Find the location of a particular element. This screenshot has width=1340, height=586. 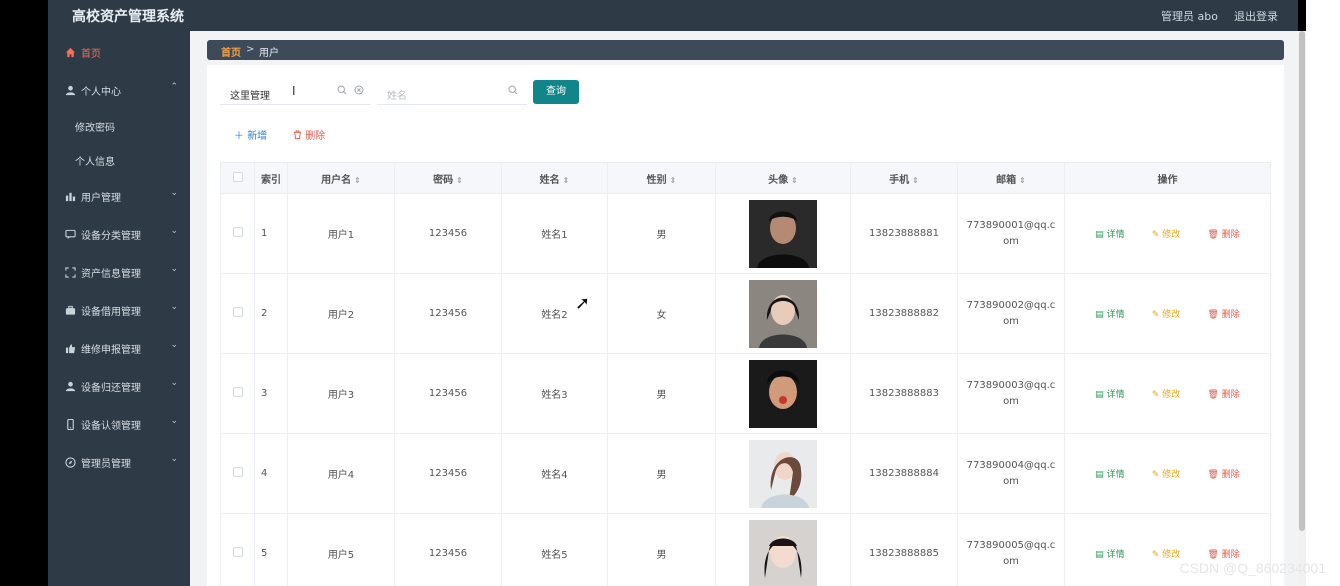

frame-icon is located at coordinates (70, 272).